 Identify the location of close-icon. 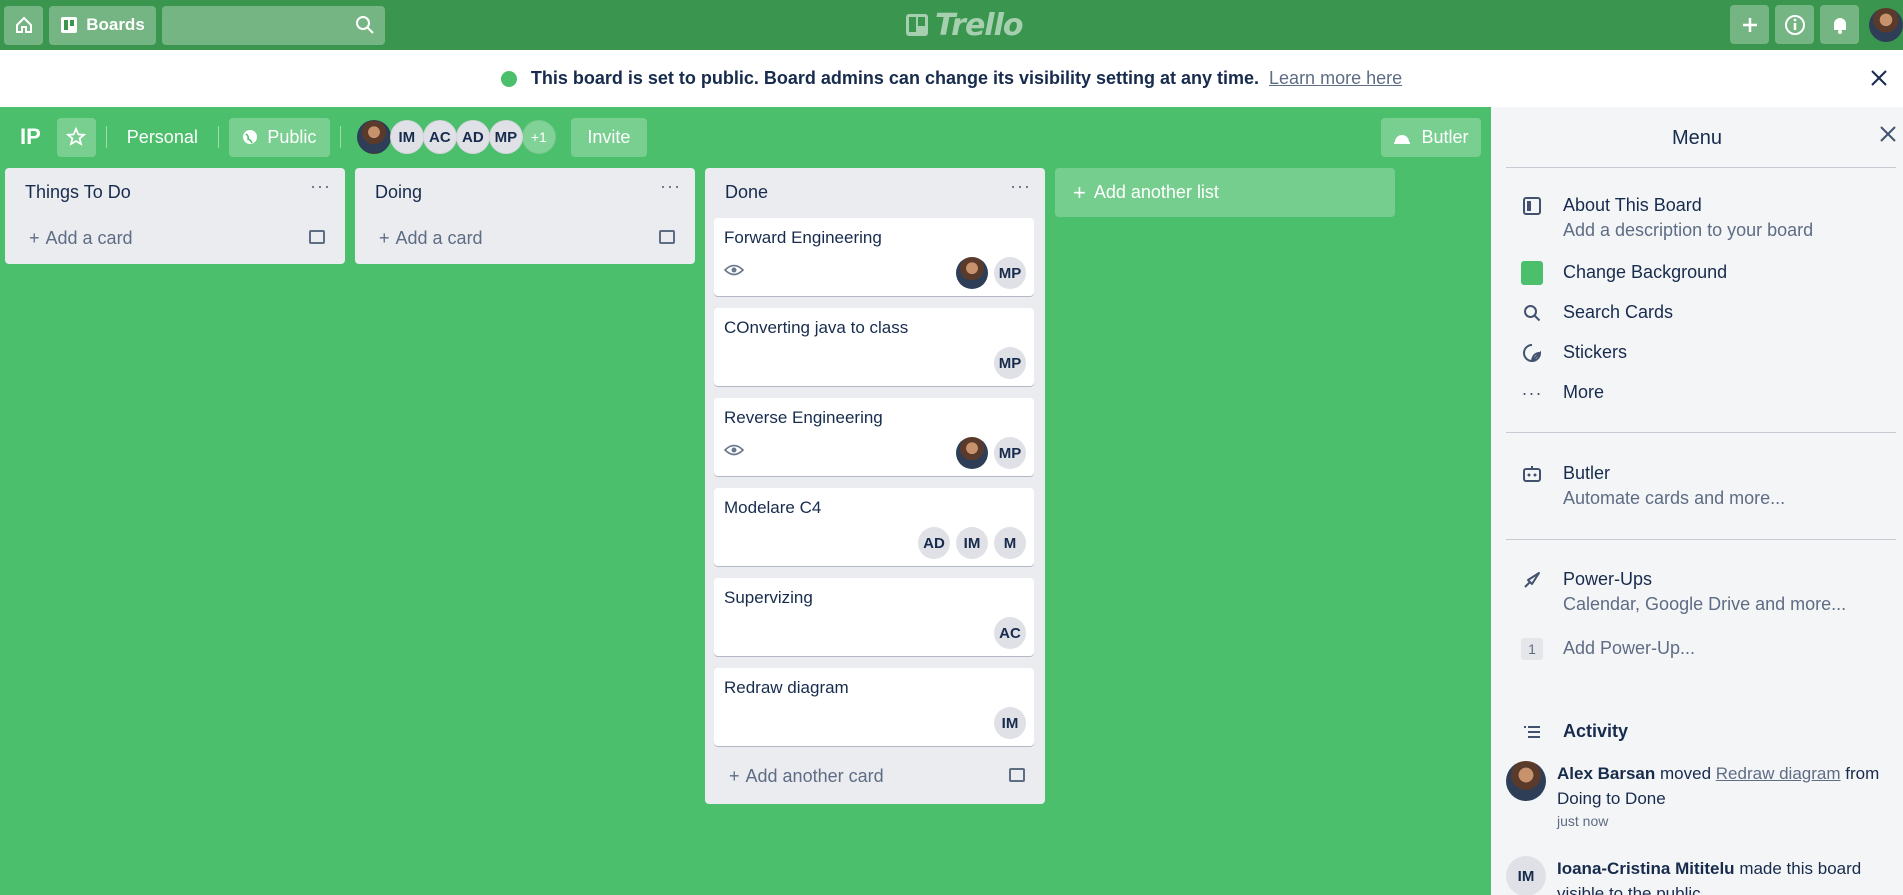
(1879, 78).